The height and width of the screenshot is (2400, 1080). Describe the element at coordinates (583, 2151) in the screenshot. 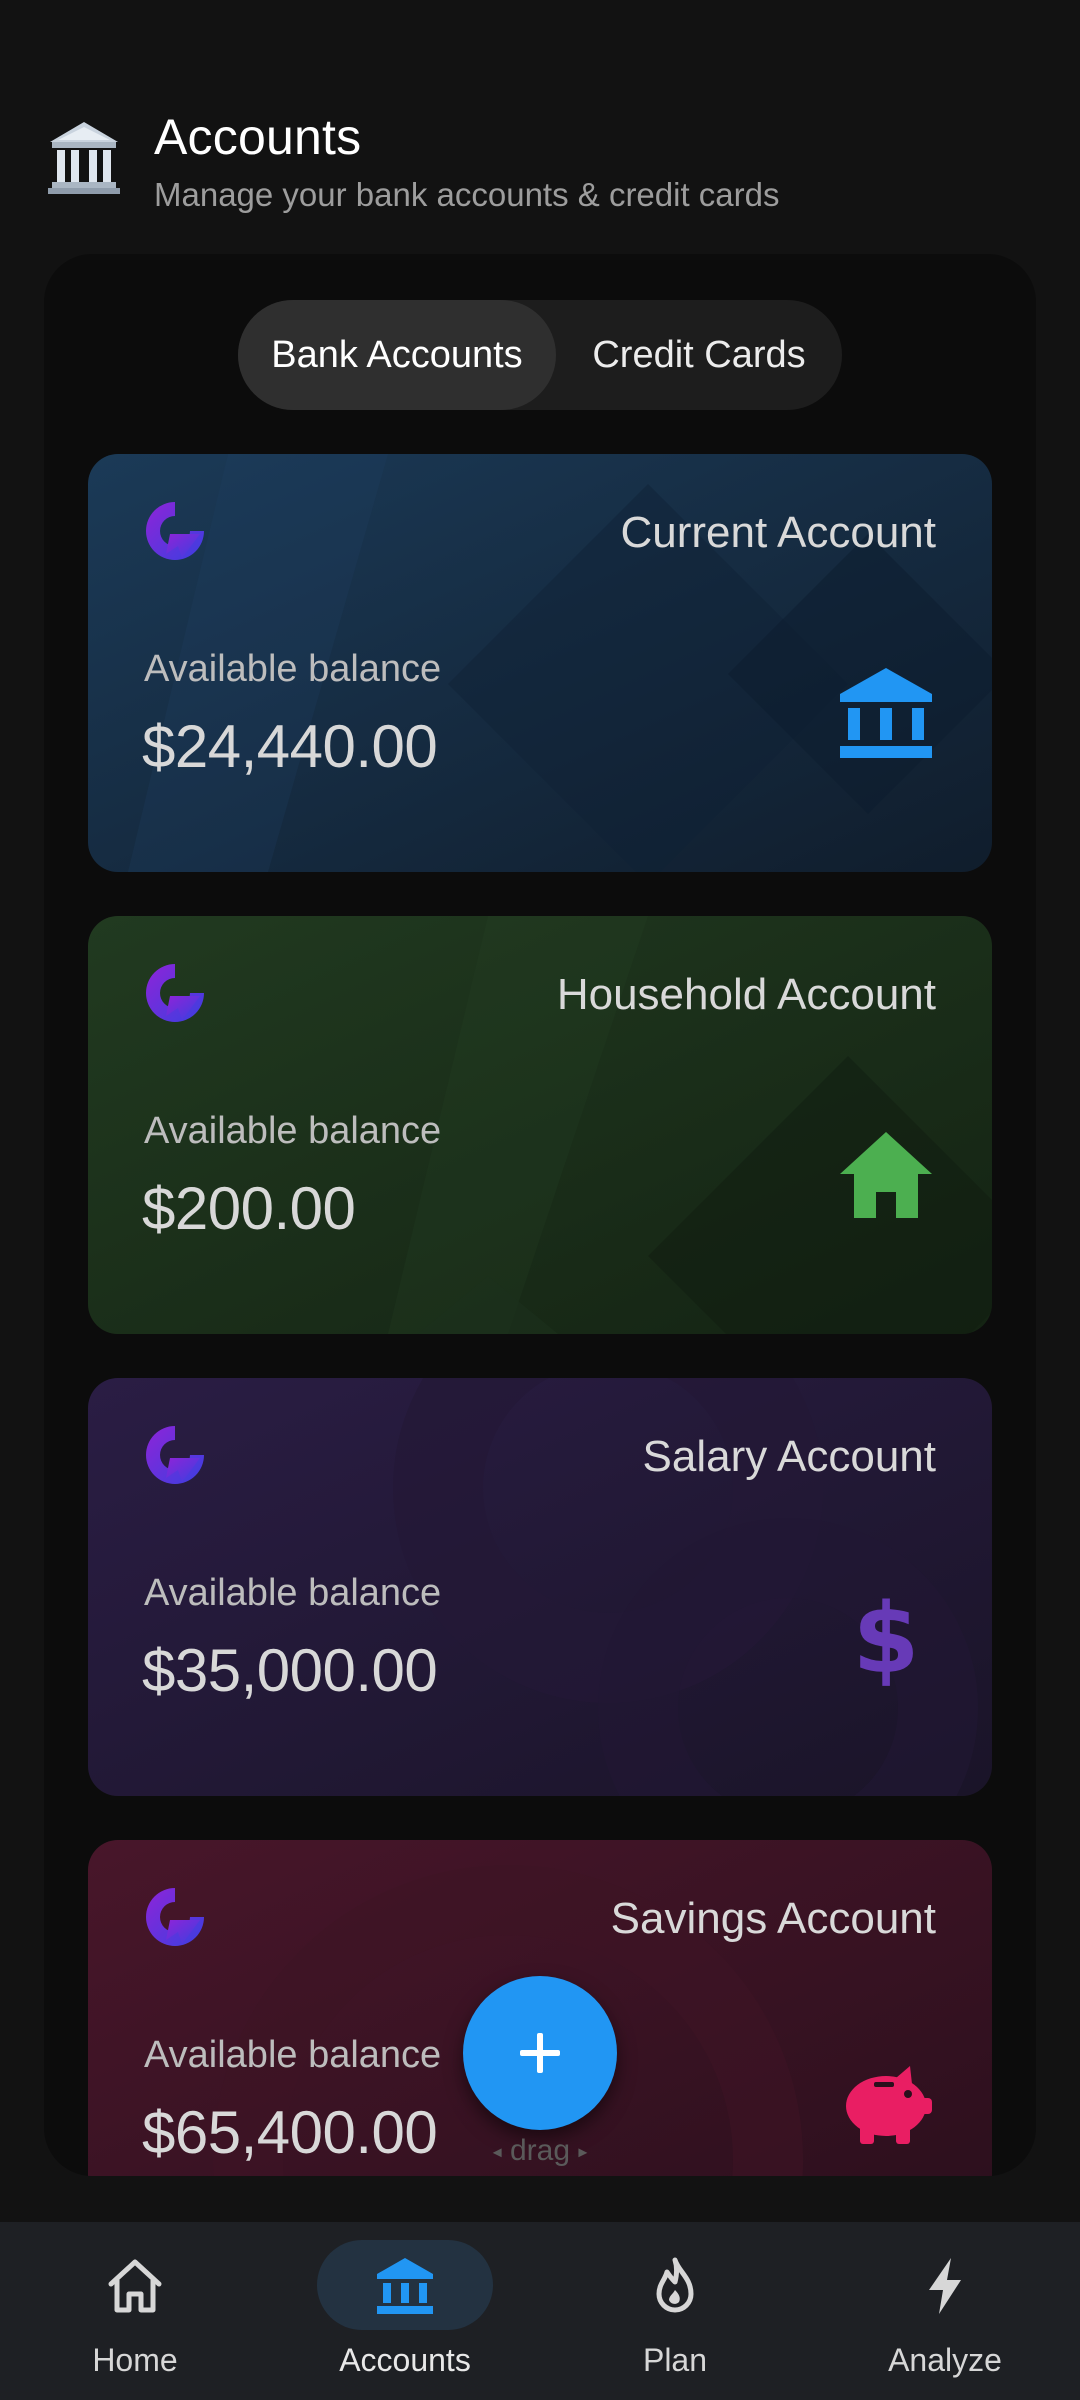

I see `chevron-right-icon: ▸` at that location.